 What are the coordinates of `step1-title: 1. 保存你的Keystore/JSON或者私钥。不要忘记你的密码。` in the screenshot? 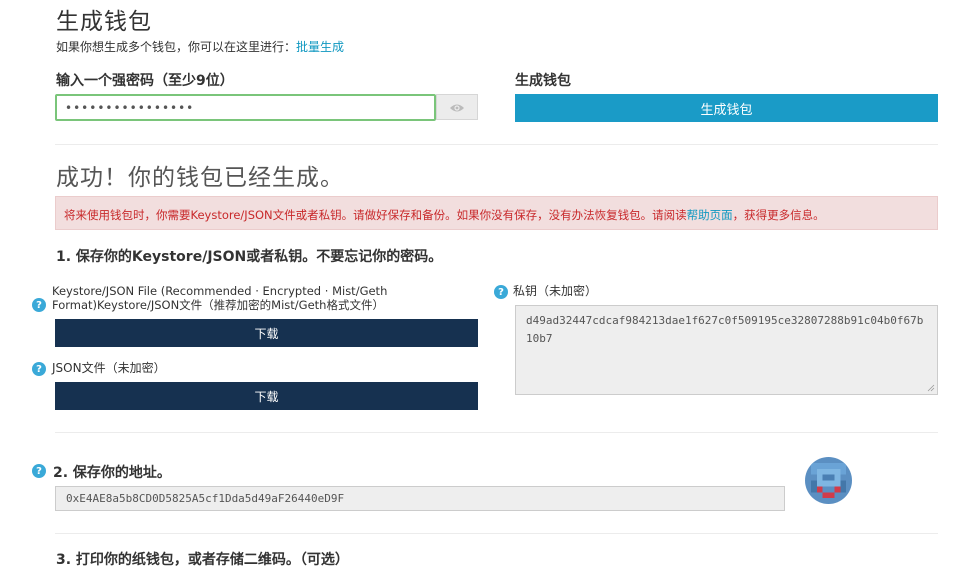 It's located at (249, 257).